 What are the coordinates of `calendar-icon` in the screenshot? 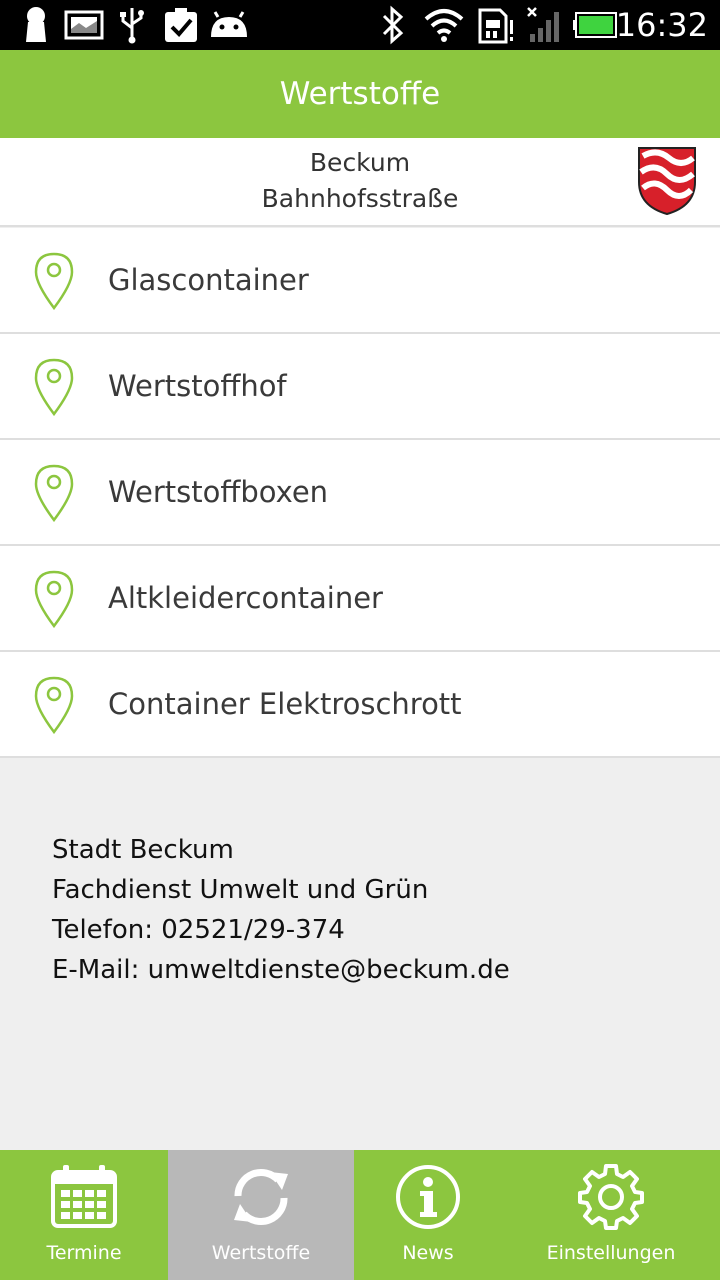 It's located at (84, 1197).